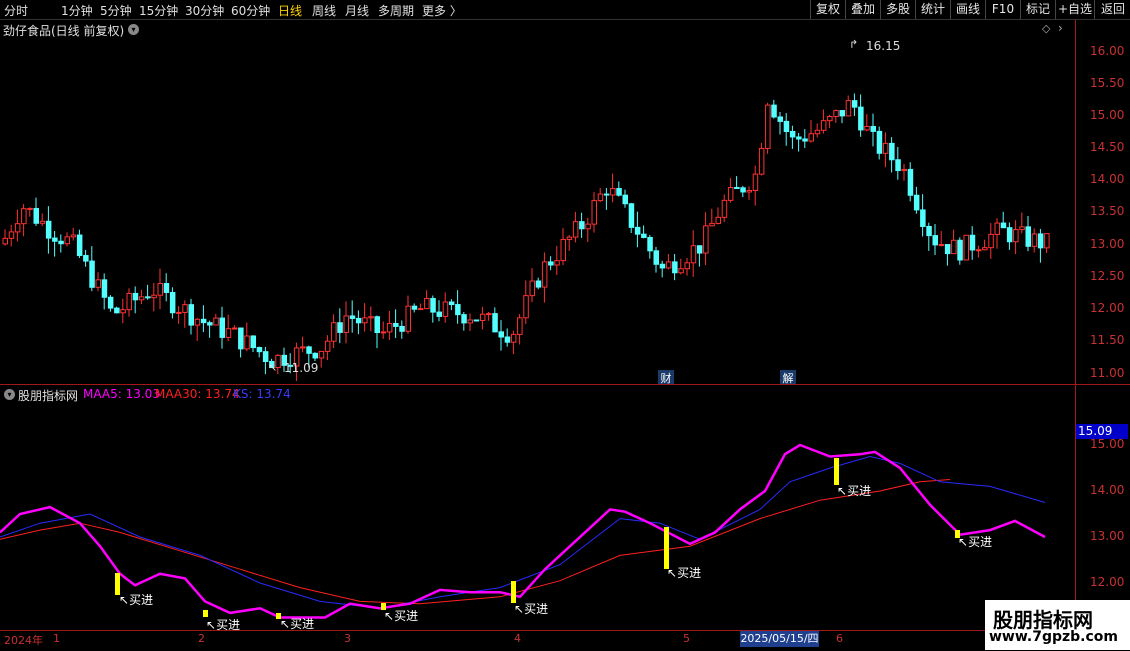 This screenshot has width=1130, height=651. What do you see at coordinates (77, 10) in the screenshot?
I see `period-1min: 1分钟` at bounding box center [77, 10].